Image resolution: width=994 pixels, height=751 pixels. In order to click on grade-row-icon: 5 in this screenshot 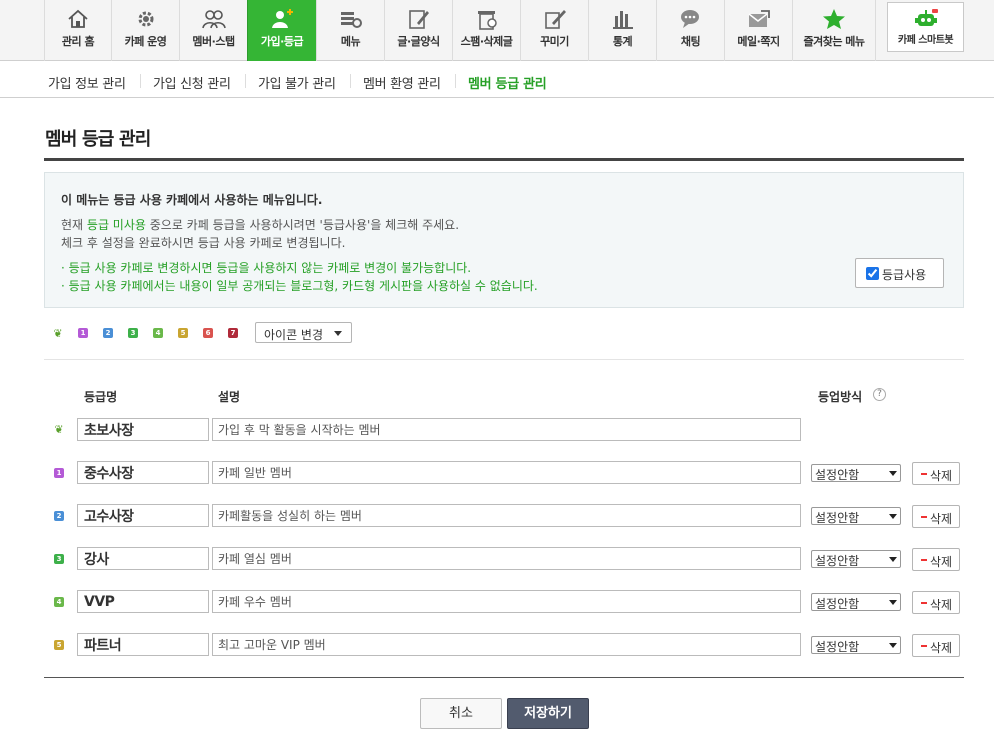, I will do `click(59, 645)`.